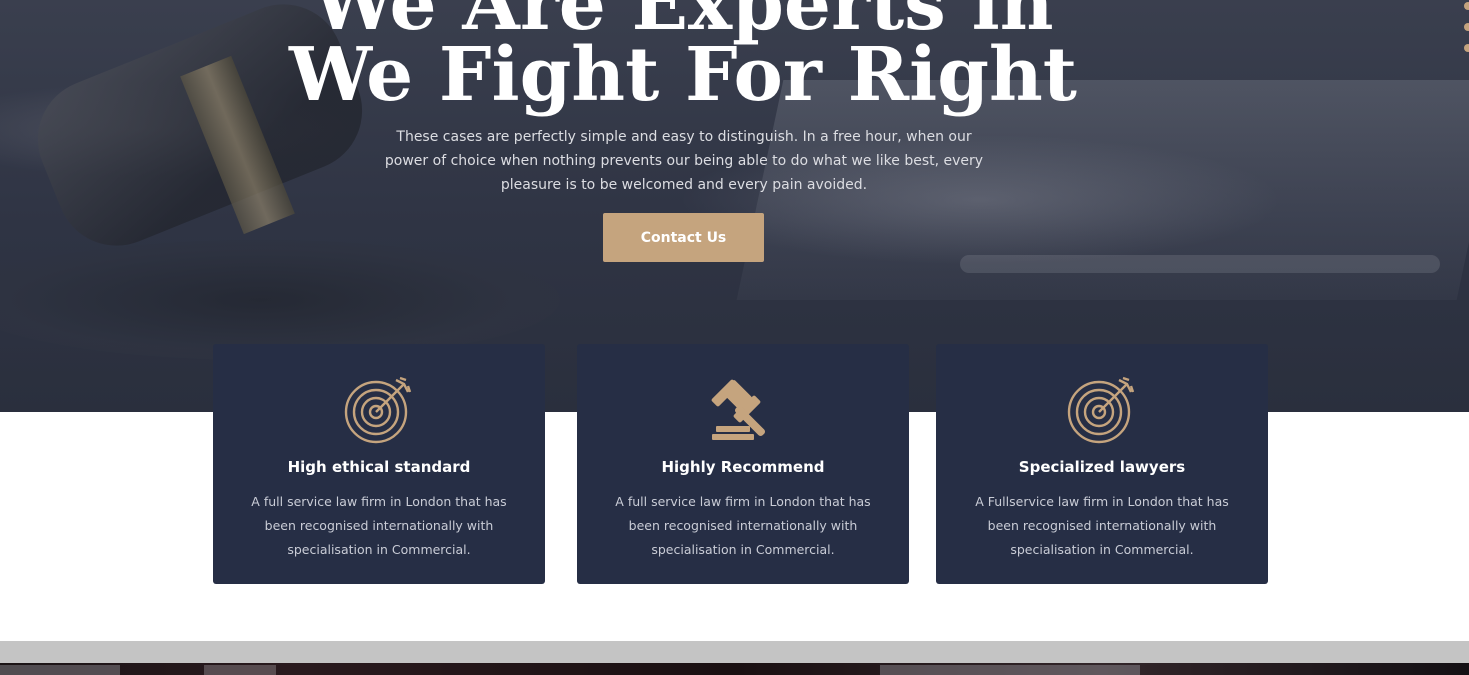  What do you see at coordinates (734, 652) in the screenshot?
I see `section-divider` at bounding box center [734, 652].